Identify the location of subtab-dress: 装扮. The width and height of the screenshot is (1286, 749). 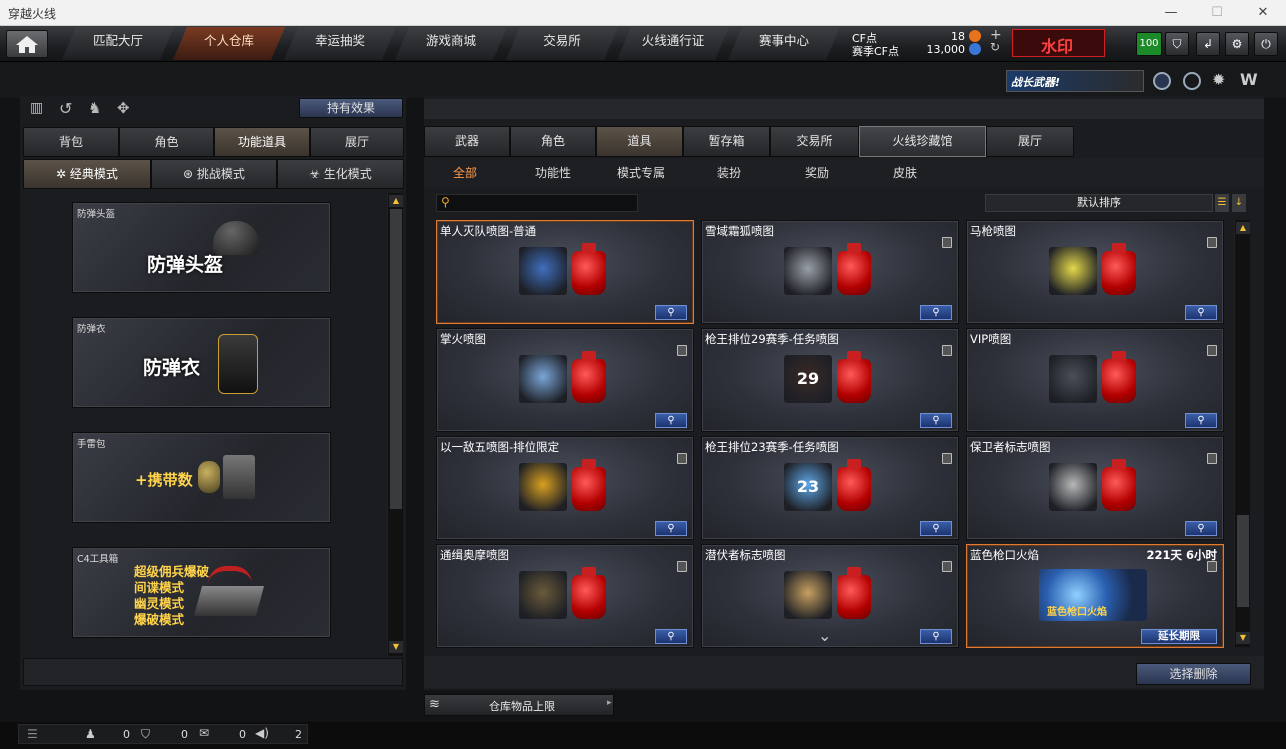
(729, 173).